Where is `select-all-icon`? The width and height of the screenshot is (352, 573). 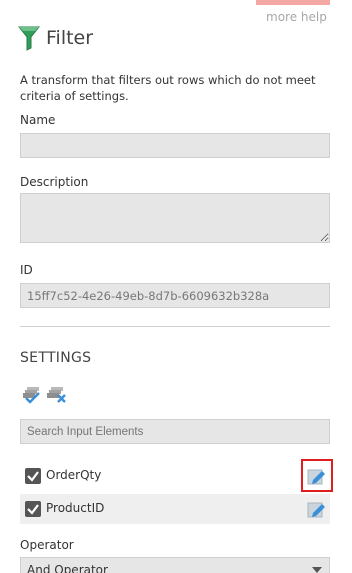
select-all-icon is located at coordinates (32, 396).